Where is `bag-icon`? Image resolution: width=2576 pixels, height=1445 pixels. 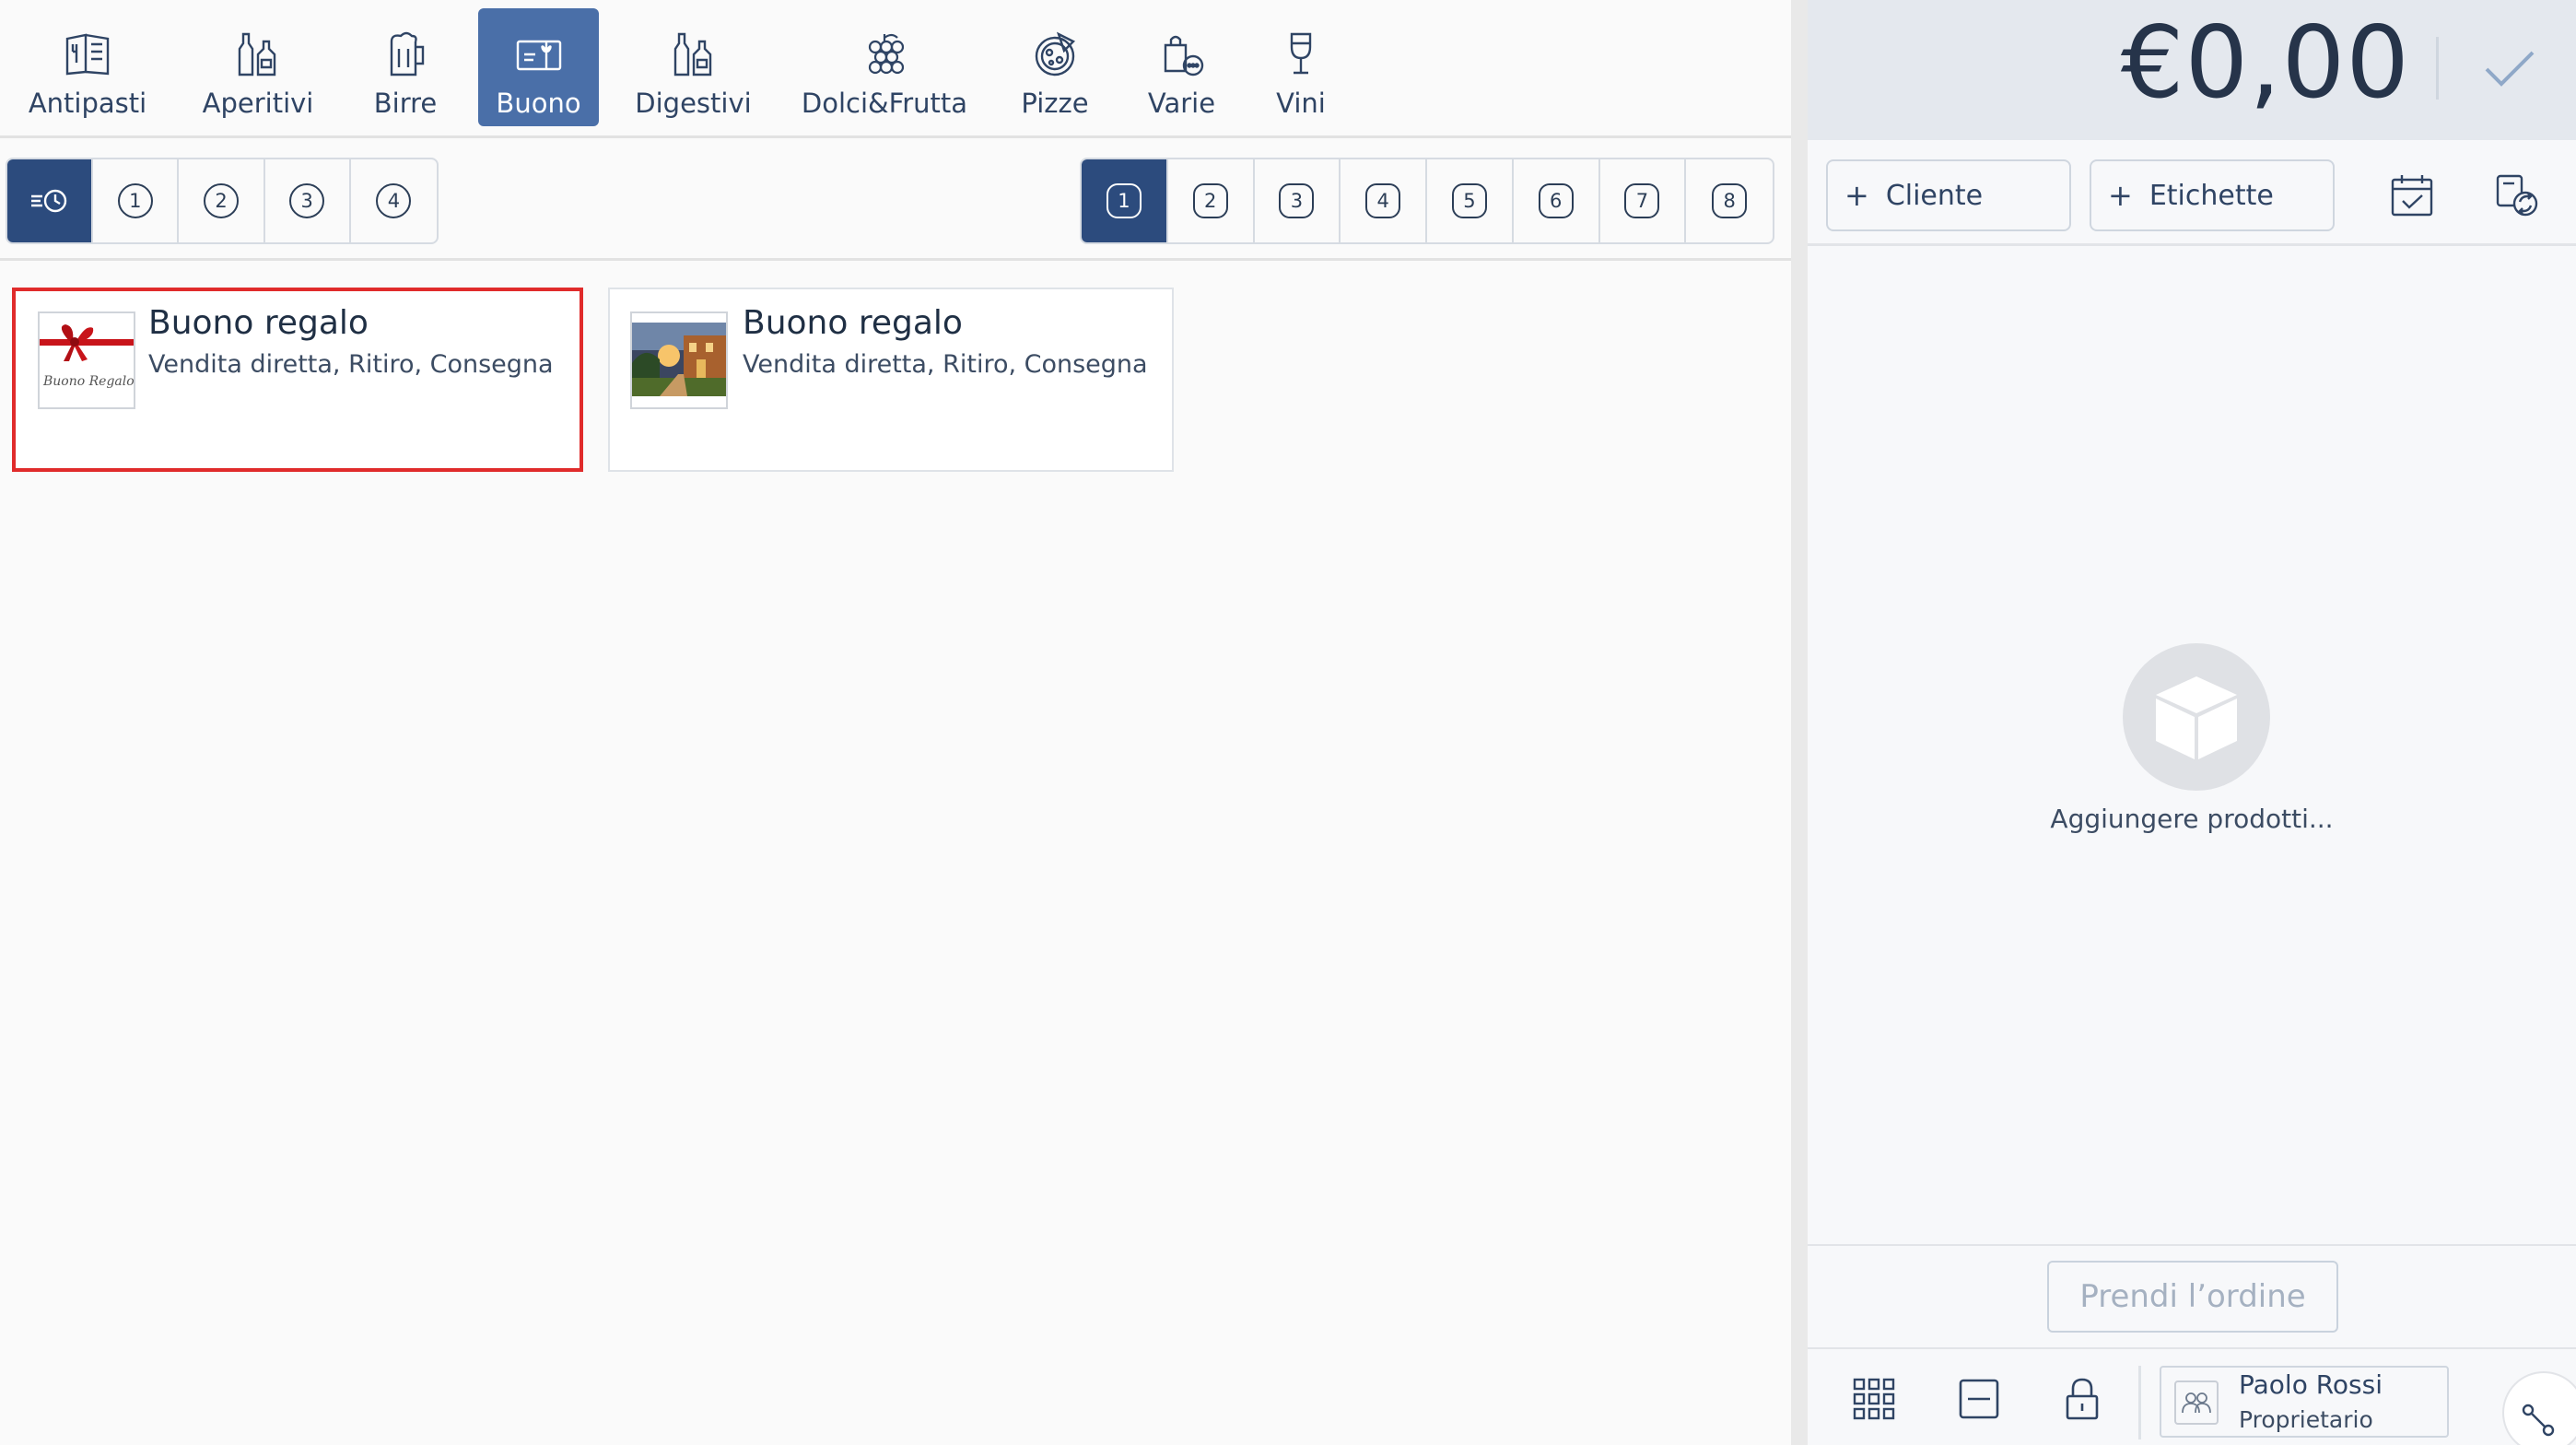
bag-icon is located at coordinates (1182, 54).